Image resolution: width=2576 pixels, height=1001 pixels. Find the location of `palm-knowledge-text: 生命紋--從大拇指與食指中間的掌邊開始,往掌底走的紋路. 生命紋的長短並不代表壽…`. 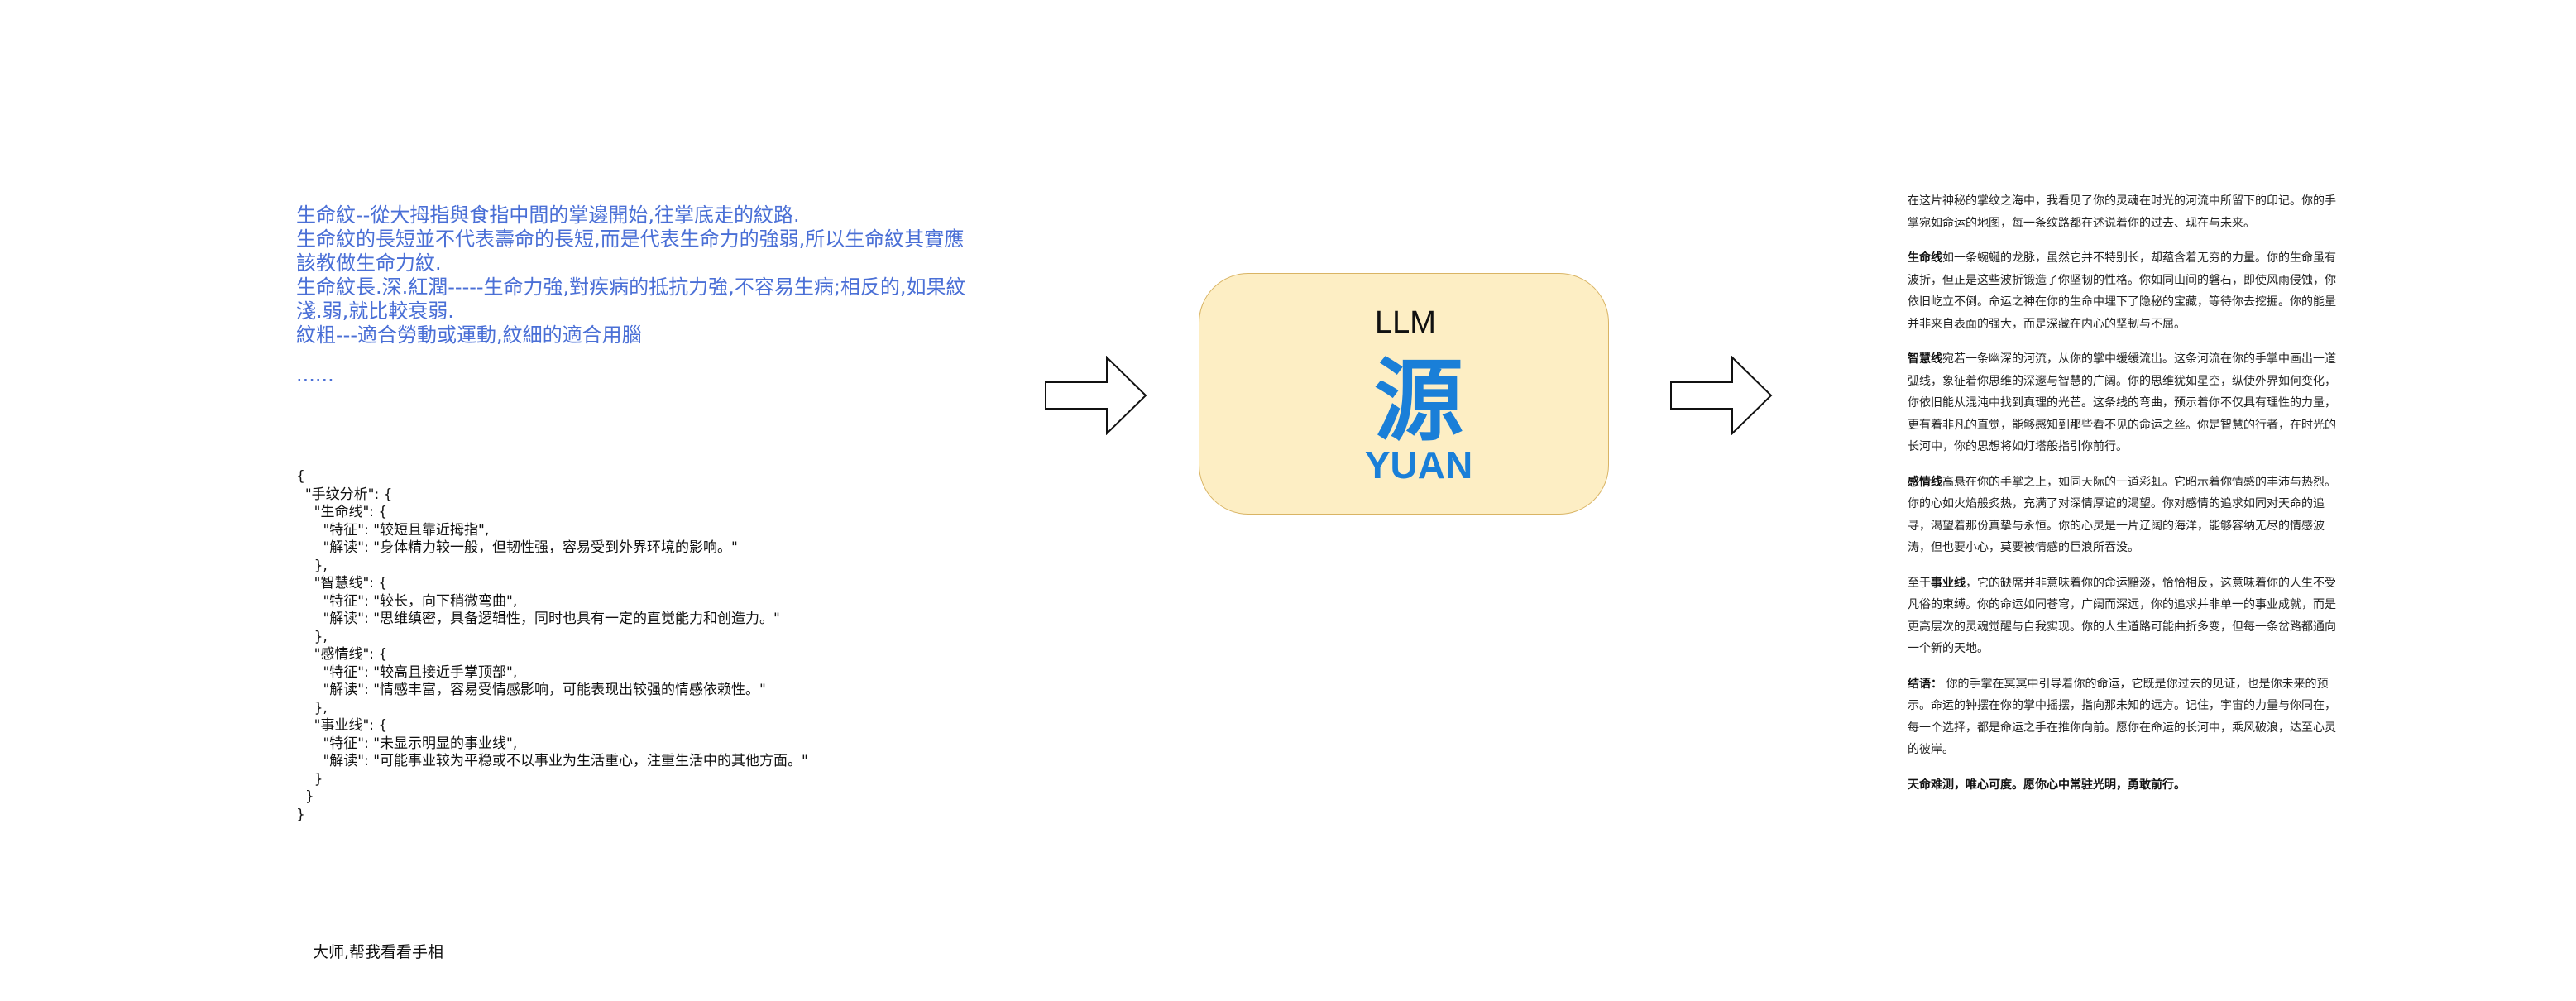

palm-knowledge-text: 生命紋--從大拇指與食指中間的掌邊開始,往掌底走的紋路. 生命紋的長短並不代表壽… is located at coordinates (635, 295).